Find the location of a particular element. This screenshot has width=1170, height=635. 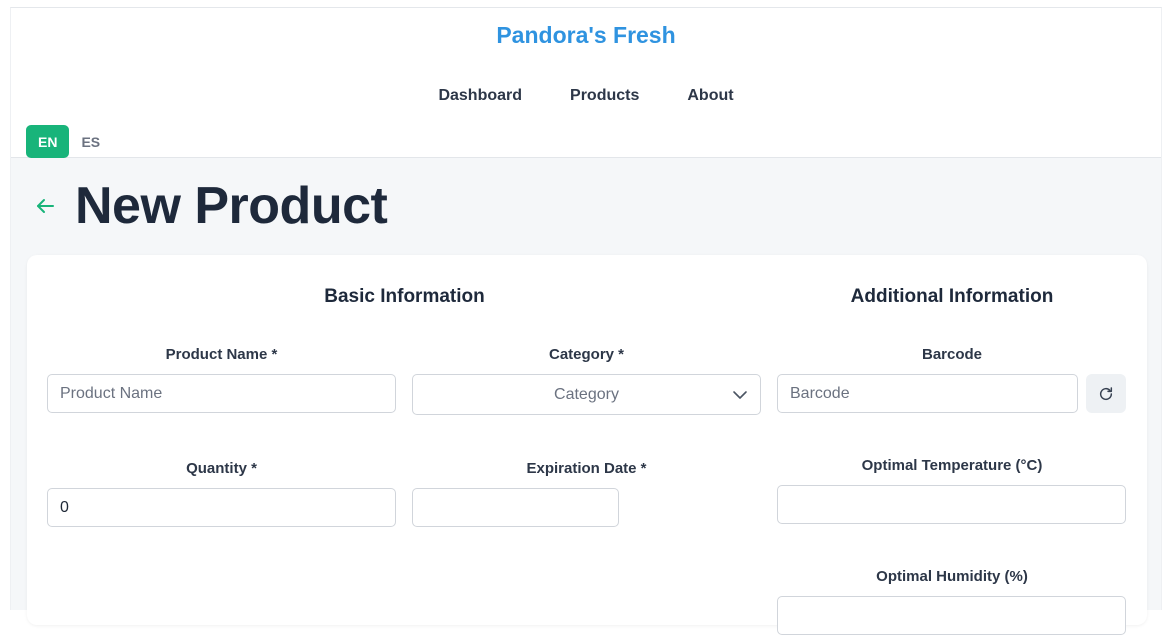

product-name-label: Product Name * is located at coordinates (221, 354).